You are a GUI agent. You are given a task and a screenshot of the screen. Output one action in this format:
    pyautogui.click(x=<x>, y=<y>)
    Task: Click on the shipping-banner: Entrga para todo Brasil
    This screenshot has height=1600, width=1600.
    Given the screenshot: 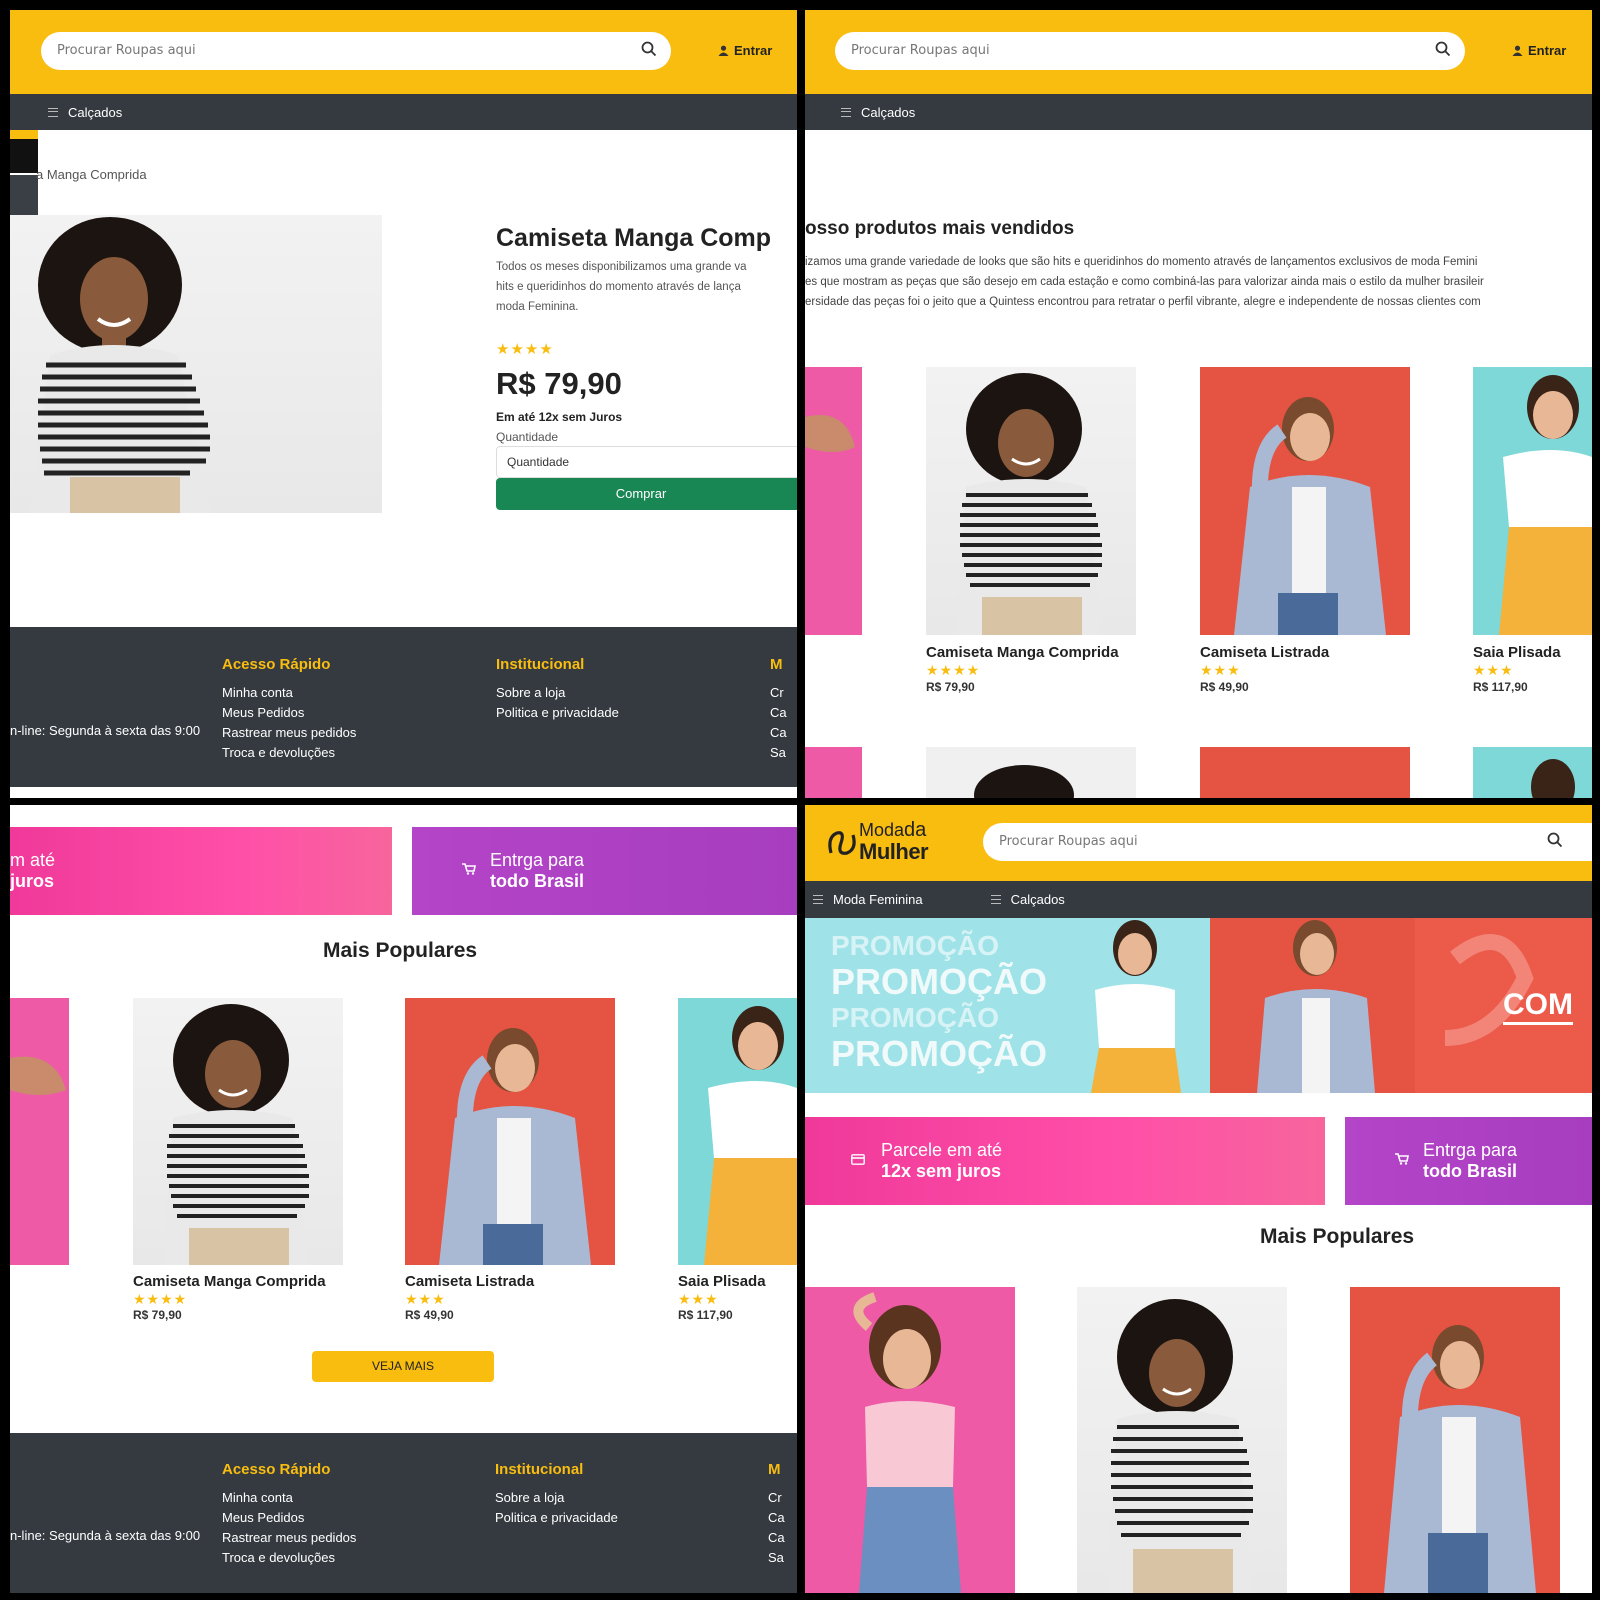 What is the action you would take?
    pyautogui.click(x=1468, y=1161)
    